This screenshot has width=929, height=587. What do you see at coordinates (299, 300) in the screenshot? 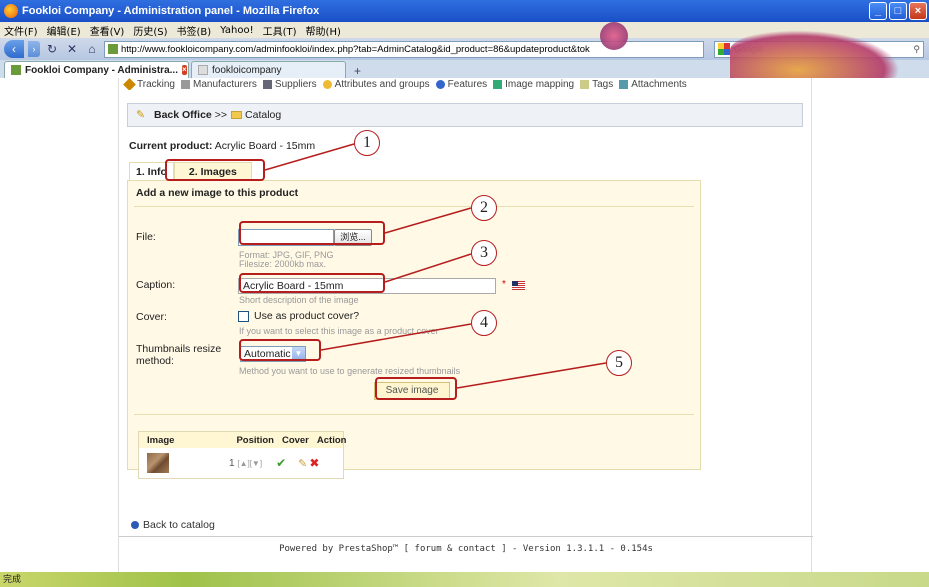
I see `caption-help: Short description of the image` at bounding box center [299, 300].